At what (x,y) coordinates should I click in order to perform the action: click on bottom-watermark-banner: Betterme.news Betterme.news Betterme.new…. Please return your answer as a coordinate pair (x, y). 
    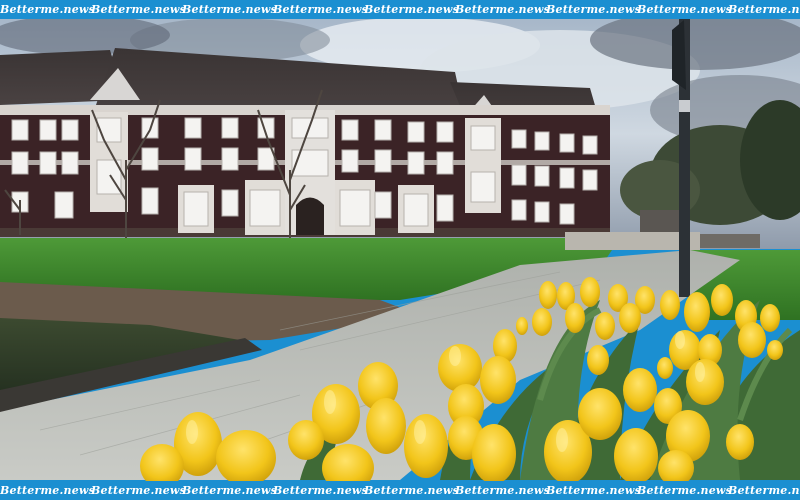
    Looking at the image, I should click on (400, 490).